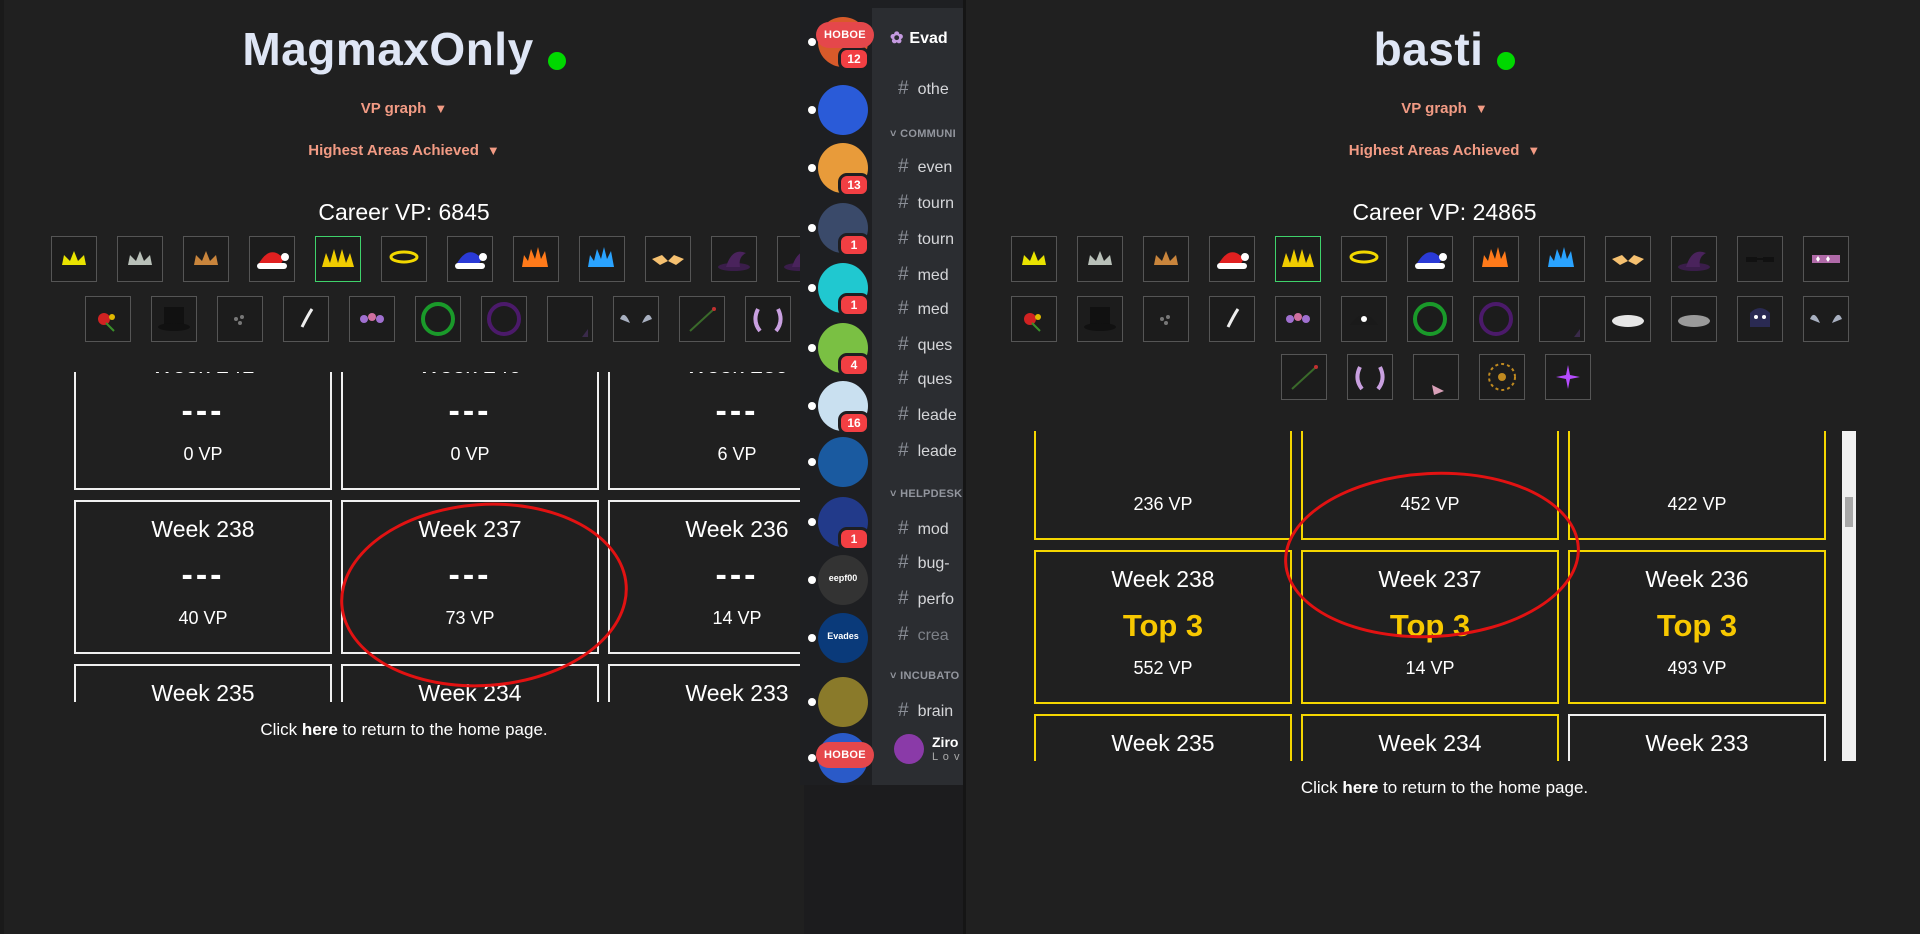 This screenshot has width=1920, height=934. What do you see at coordinates (1232, 319) in the screenshot?
I see `hat-feather-icon` at bounding box center [1232, 319].